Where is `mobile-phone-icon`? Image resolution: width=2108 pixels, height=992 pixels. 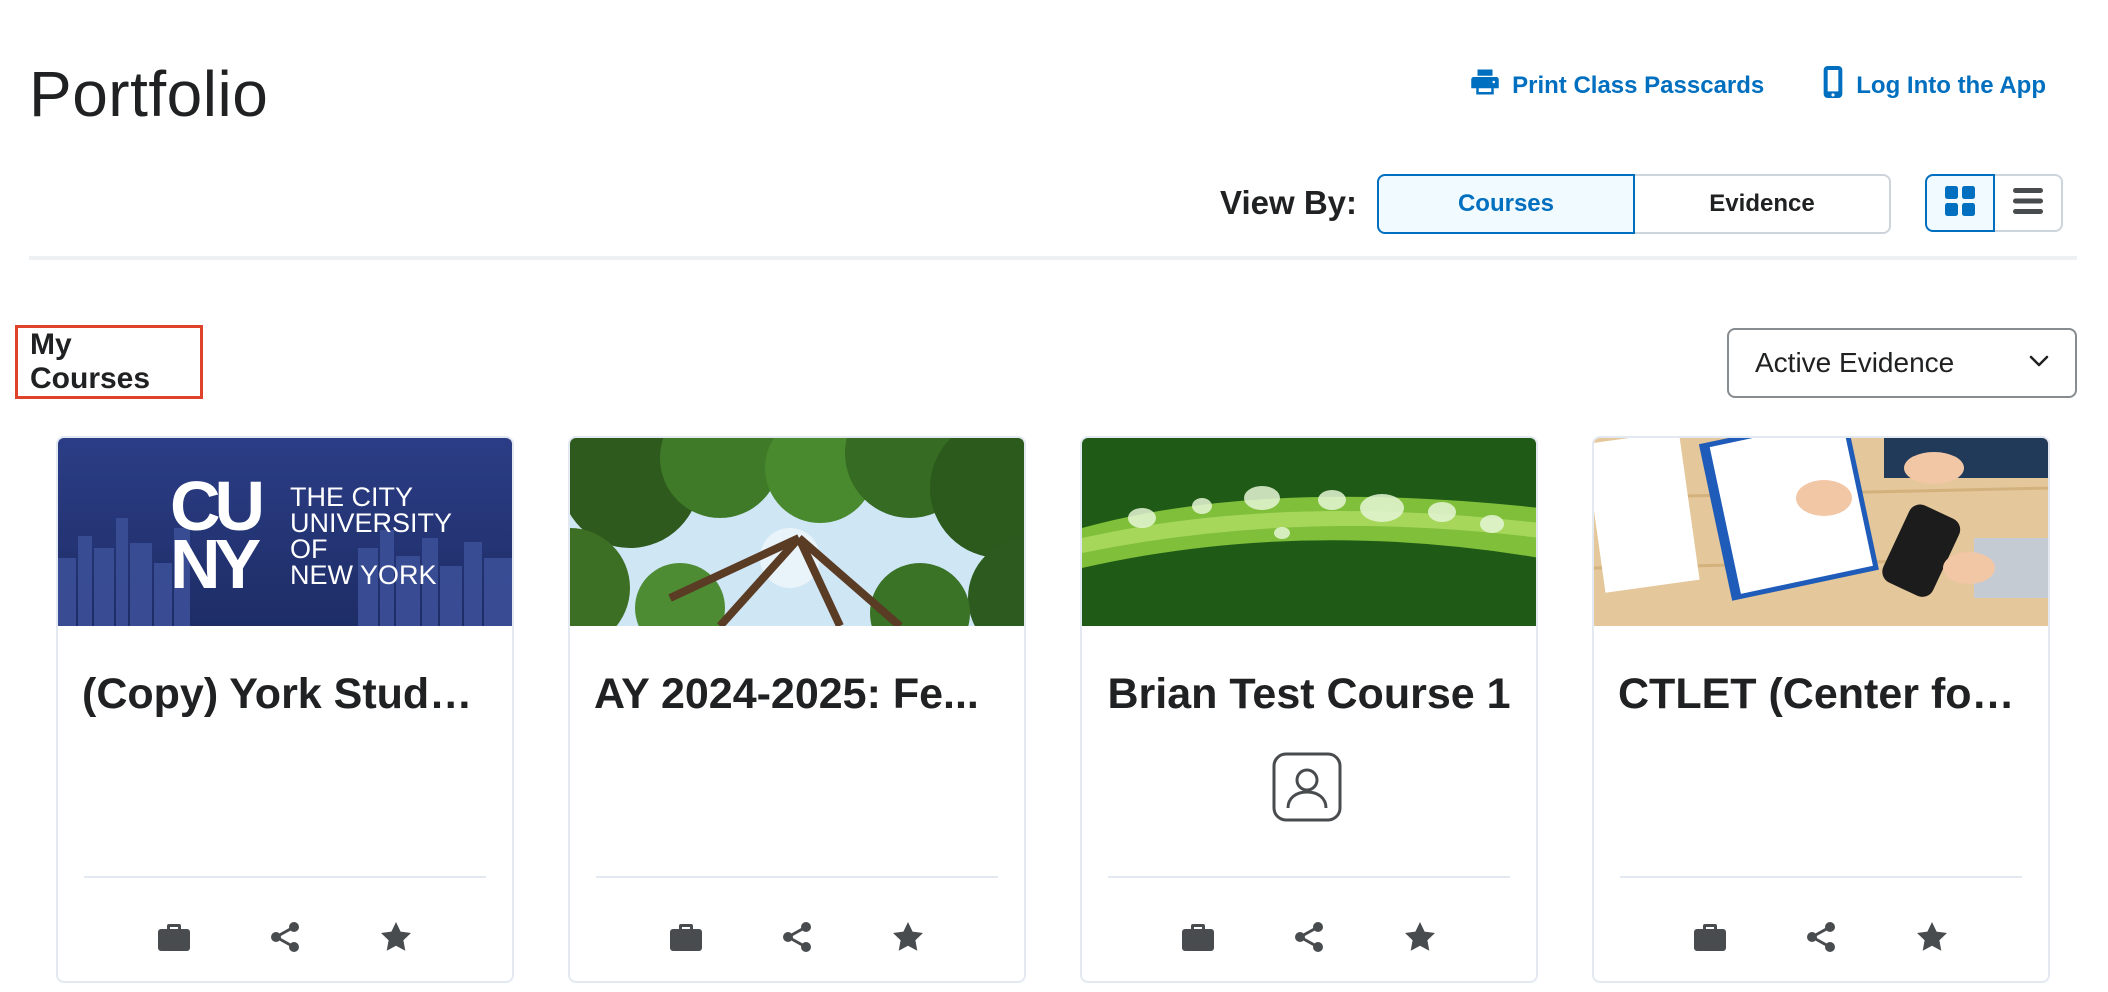
mobile-phone-icon is located at coordinates (1833, 85).